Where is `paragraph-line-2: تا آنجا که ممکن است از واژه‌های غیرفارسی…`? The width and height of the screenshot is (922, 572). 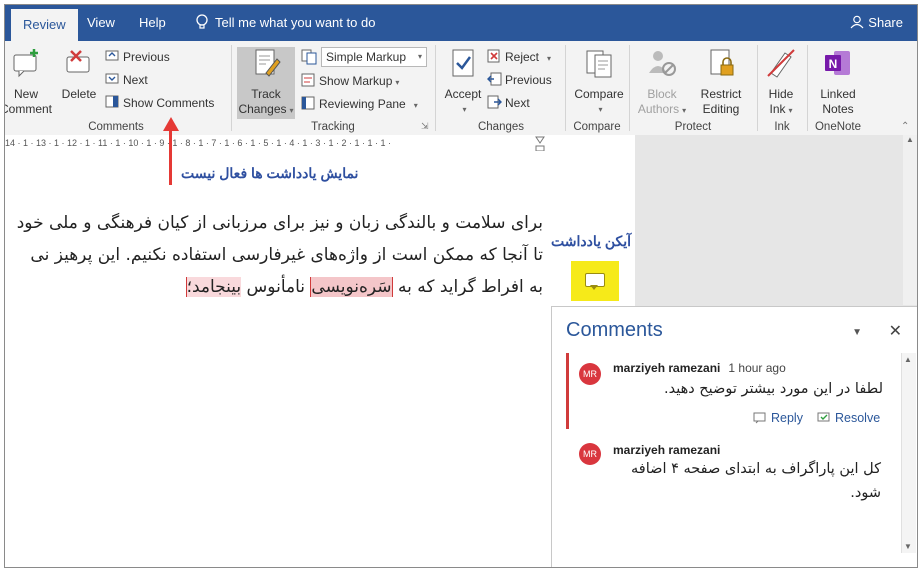 paragraph-line-2: تا آنجا که ممکن است از واژه‌های غیرفارسی… is located at coordinates (286, 255).